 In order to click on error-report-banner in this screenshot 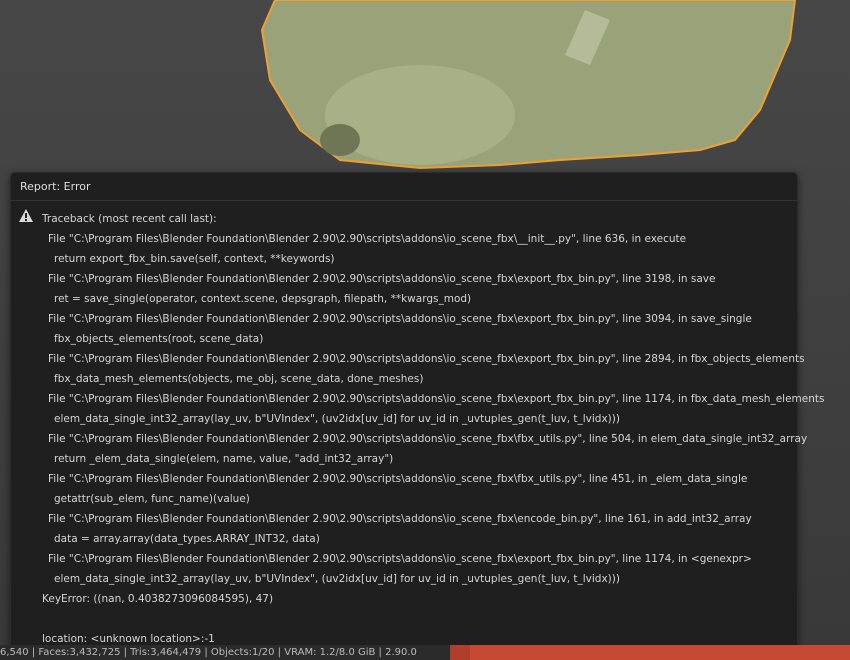, I will do `click(650, 652)`.